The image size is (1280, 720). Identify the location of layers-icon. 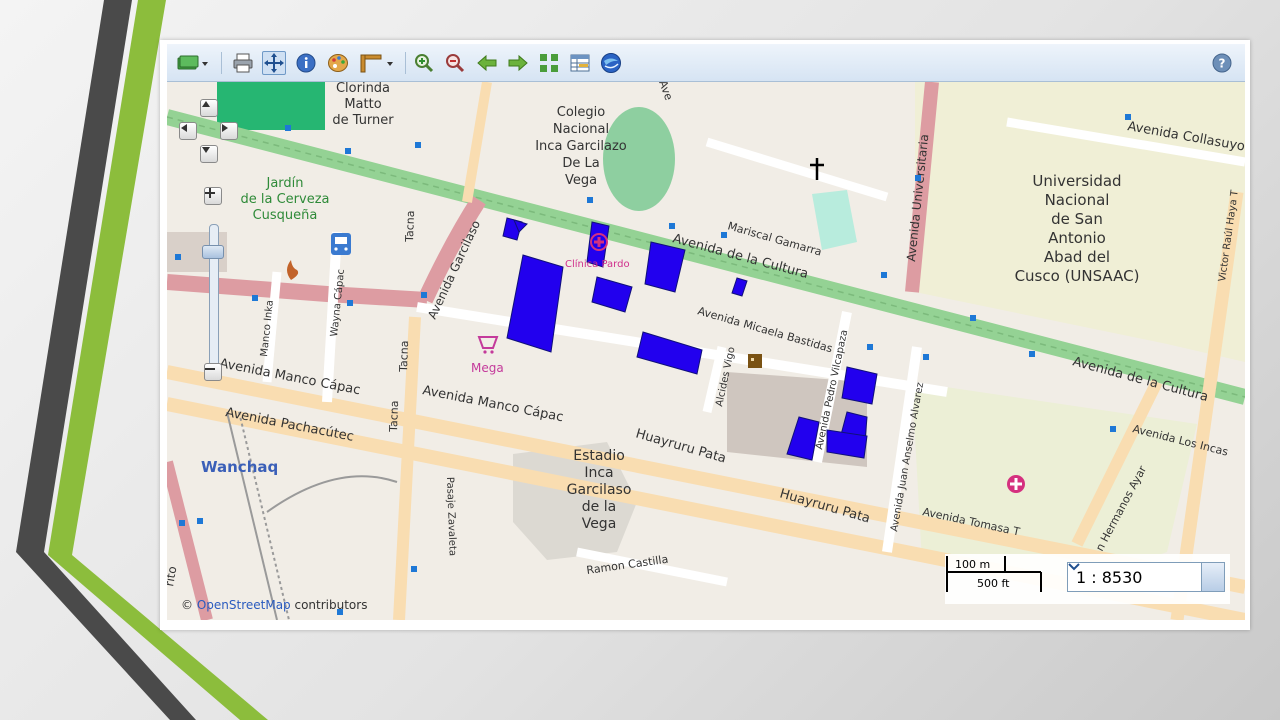
(192, 62).